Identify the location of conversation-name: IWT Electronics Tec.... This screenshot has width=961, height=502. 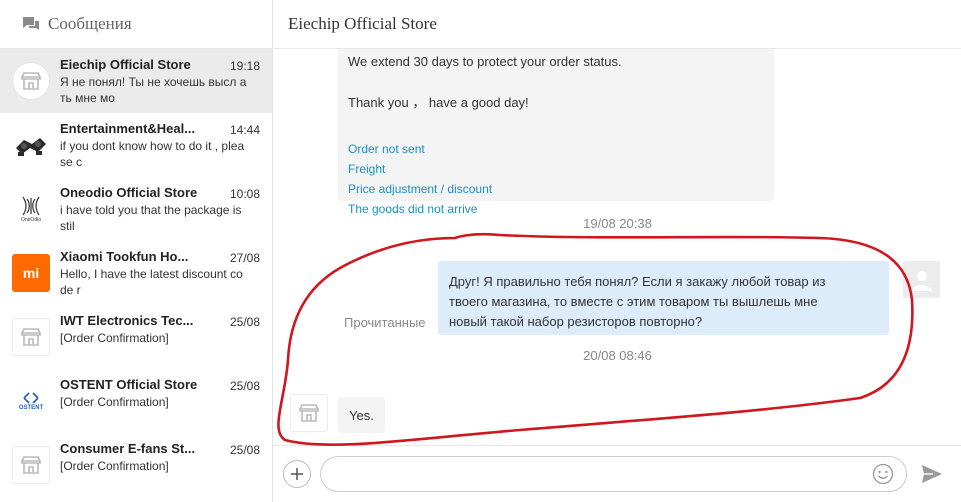
(127, 320).